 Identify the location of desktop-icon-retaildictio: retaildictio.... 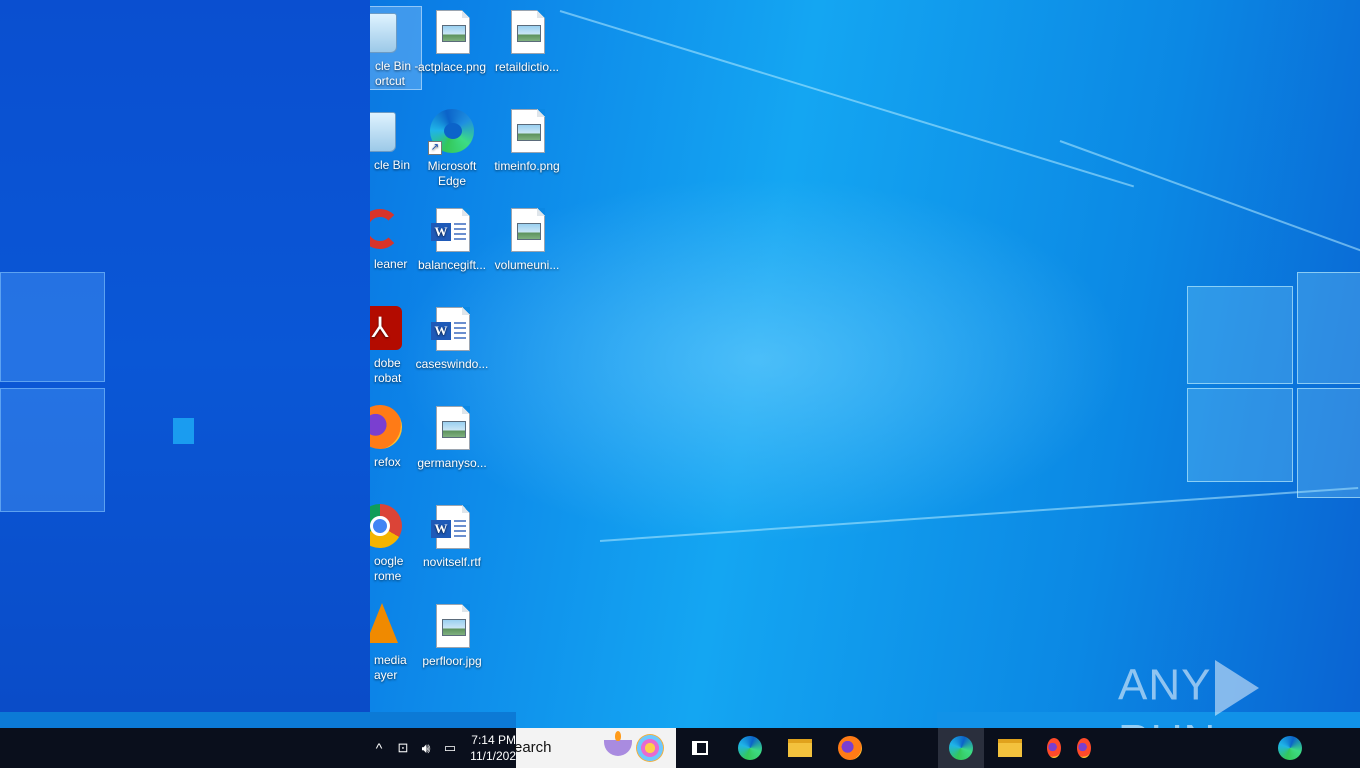
(527, 41).